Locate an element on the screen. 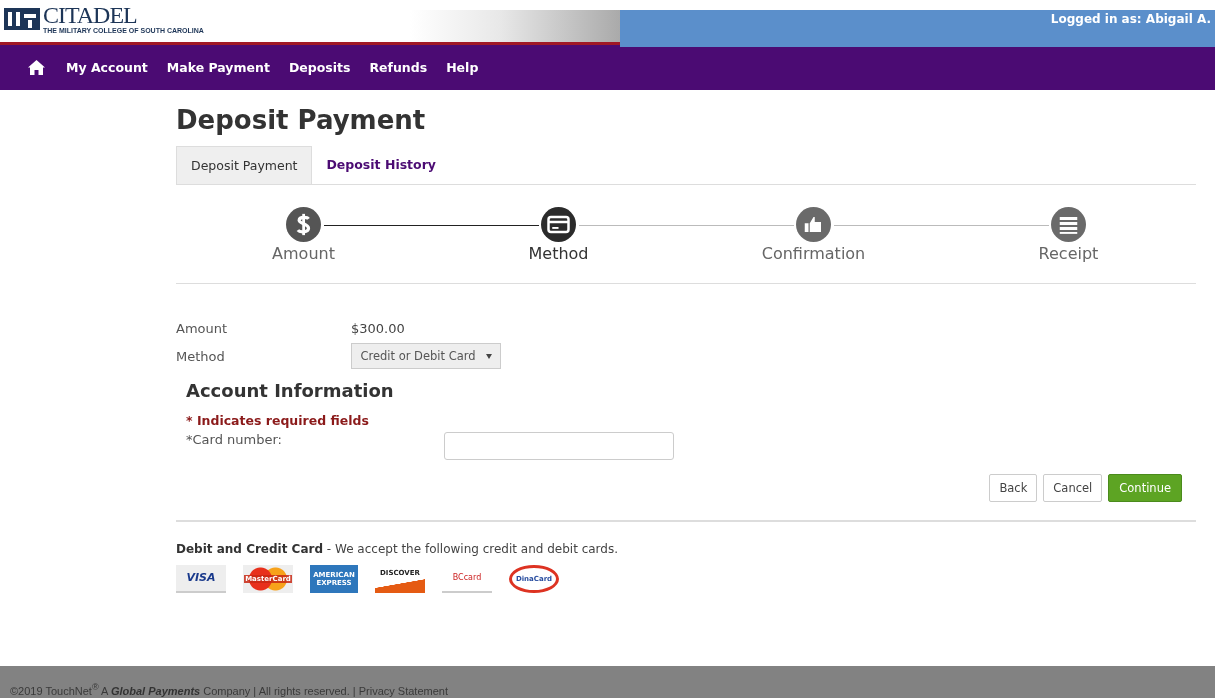 The image size is (1215, 698). nav-link: Help is located at coordinates (462, 67).